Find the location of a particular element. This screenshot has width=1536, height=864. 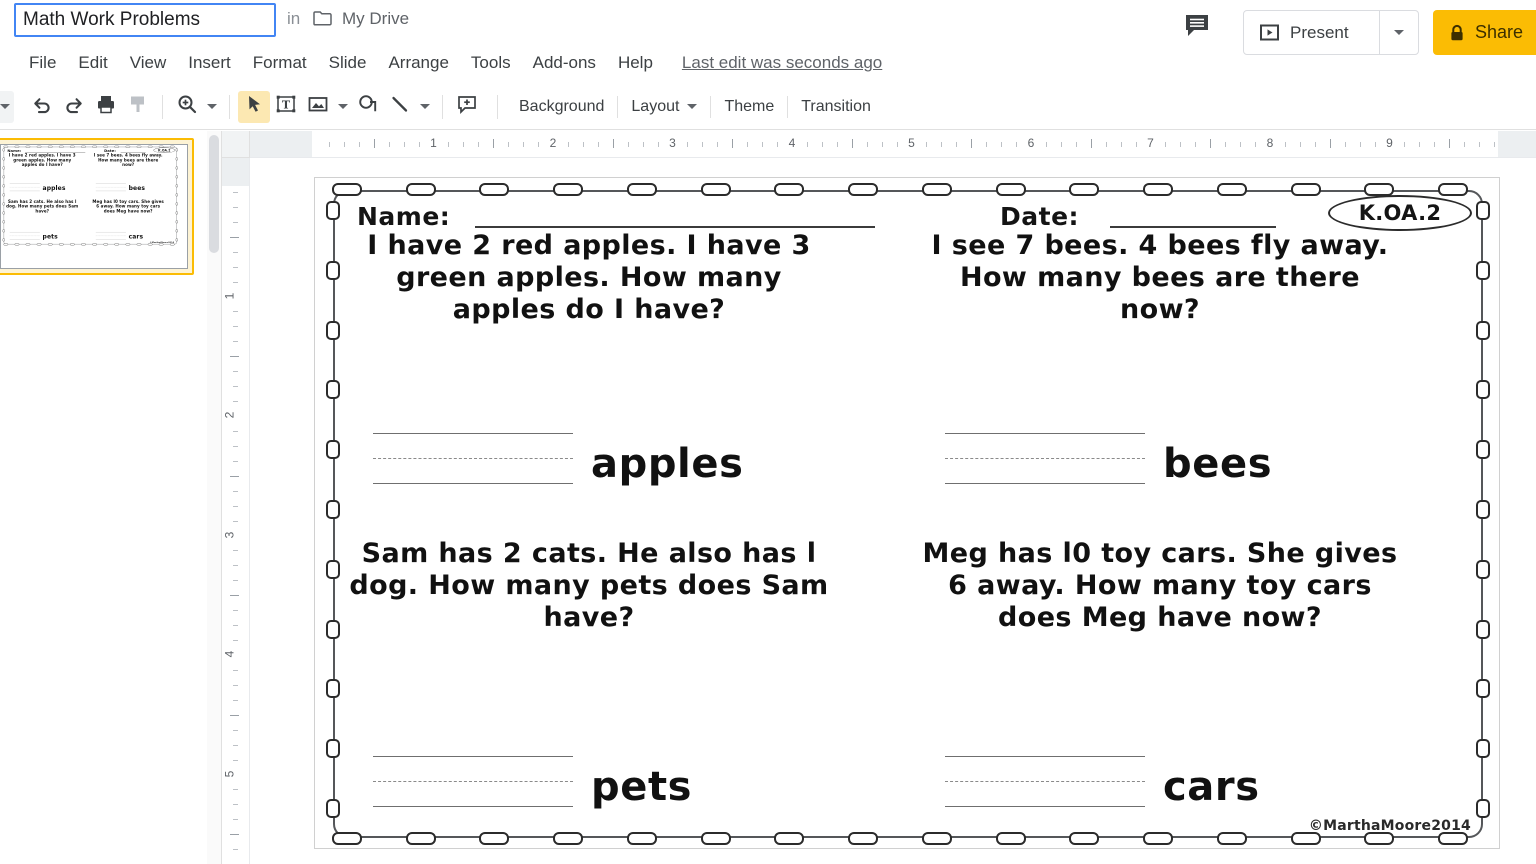

background-button: Background is located at coordinates (561, 107).